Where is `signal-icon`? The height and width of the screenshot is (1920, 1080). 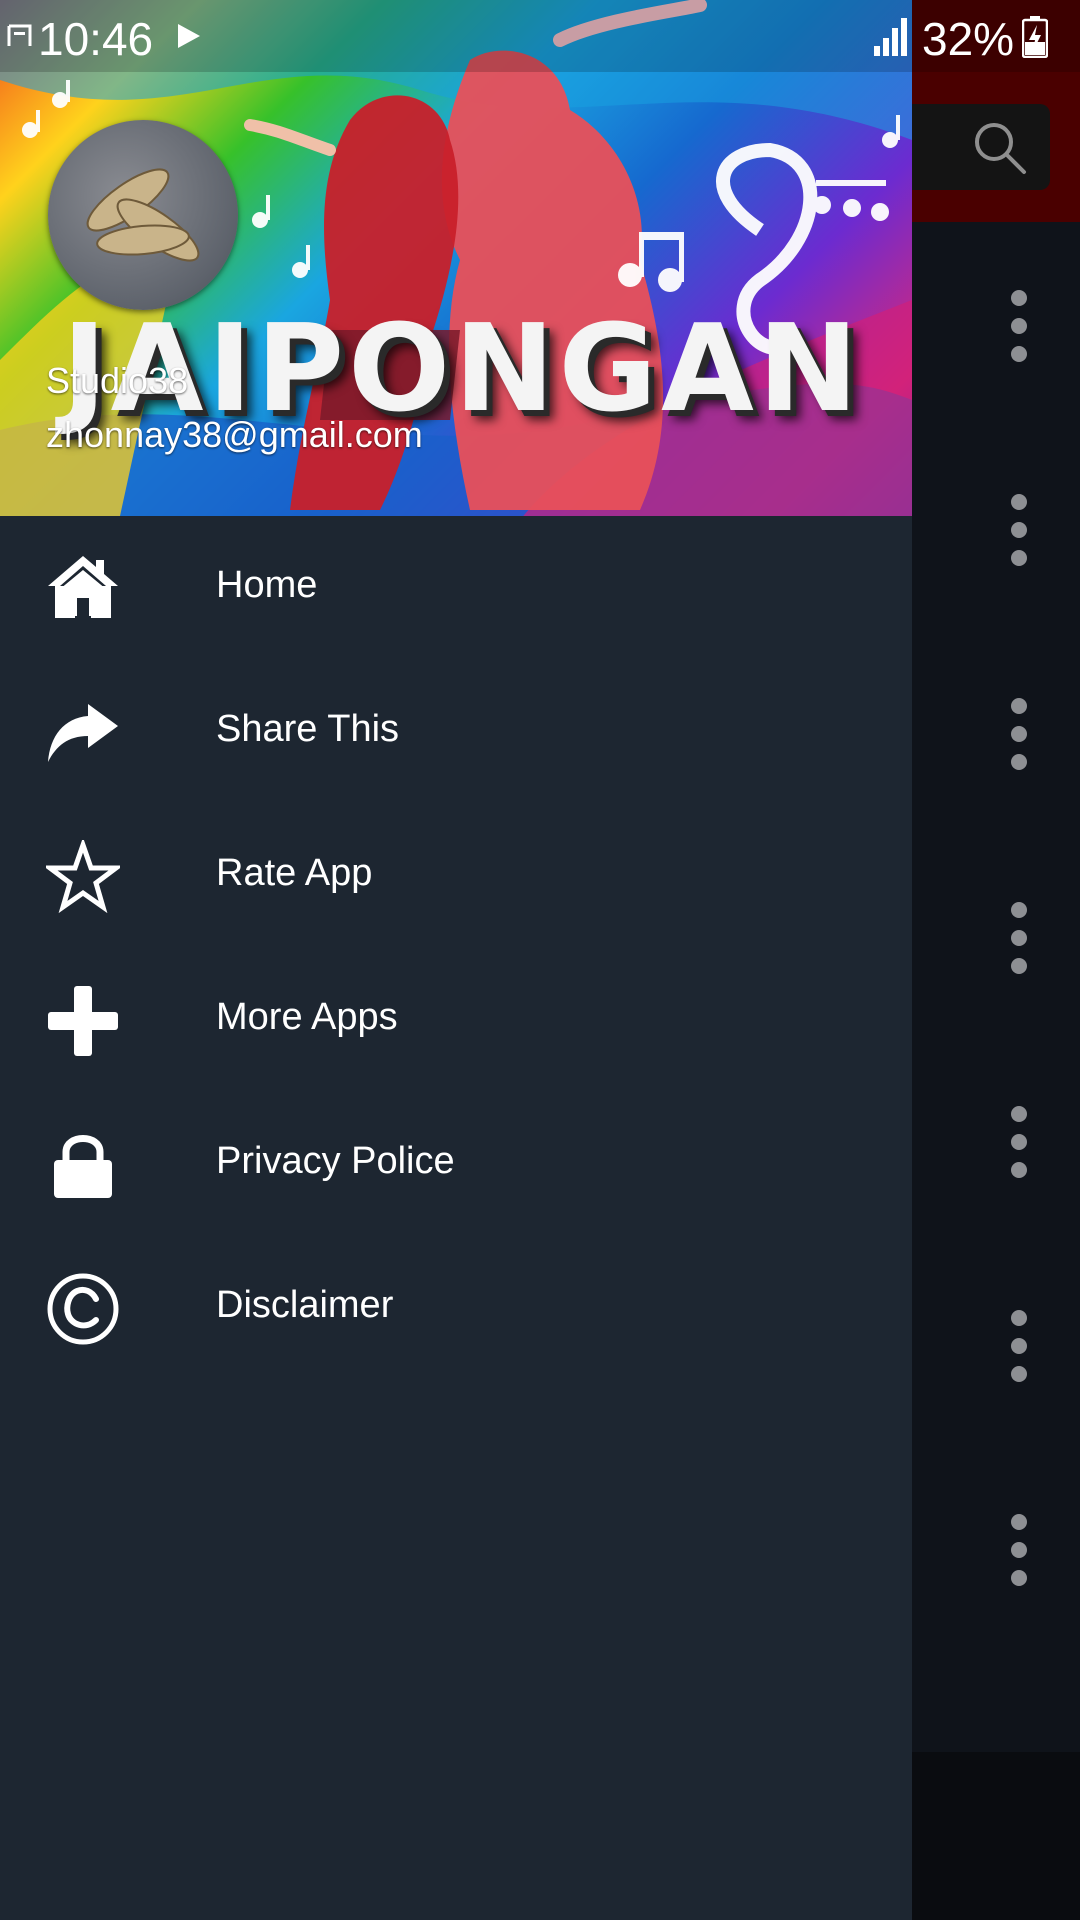 signal-icon is located at coordinates (890, 37).